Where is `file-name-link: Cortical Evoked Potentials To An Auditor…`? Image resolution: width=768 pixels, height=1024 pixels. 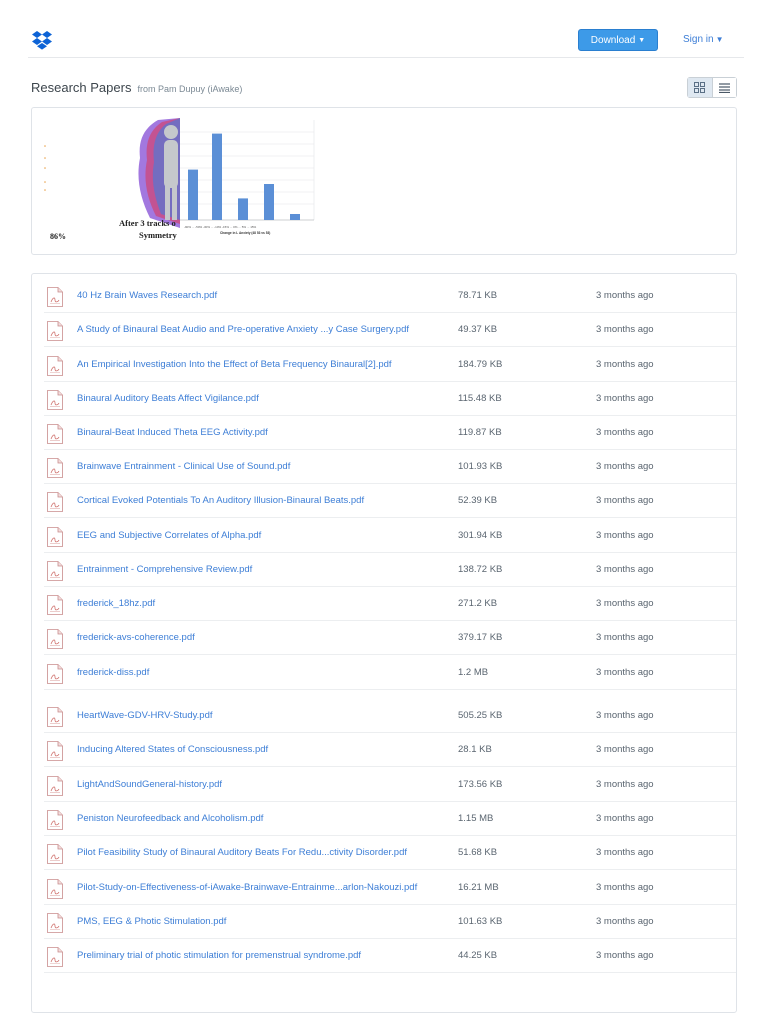 file-name-link: Cortical Evoked Potentials To An Auditor… is located at coordinates (220, 500).